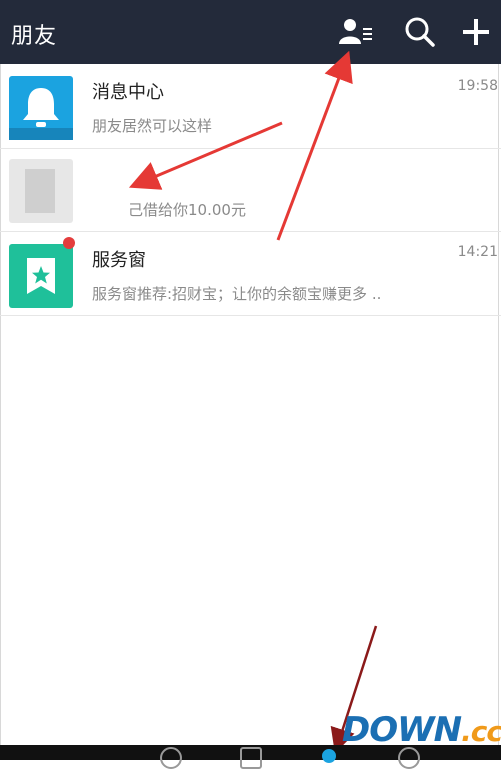 This screenshot has width=501, height=769. Describe the element at coordinates (34, 36) in the screenshot. I see `page-title: 朋友` at that location.